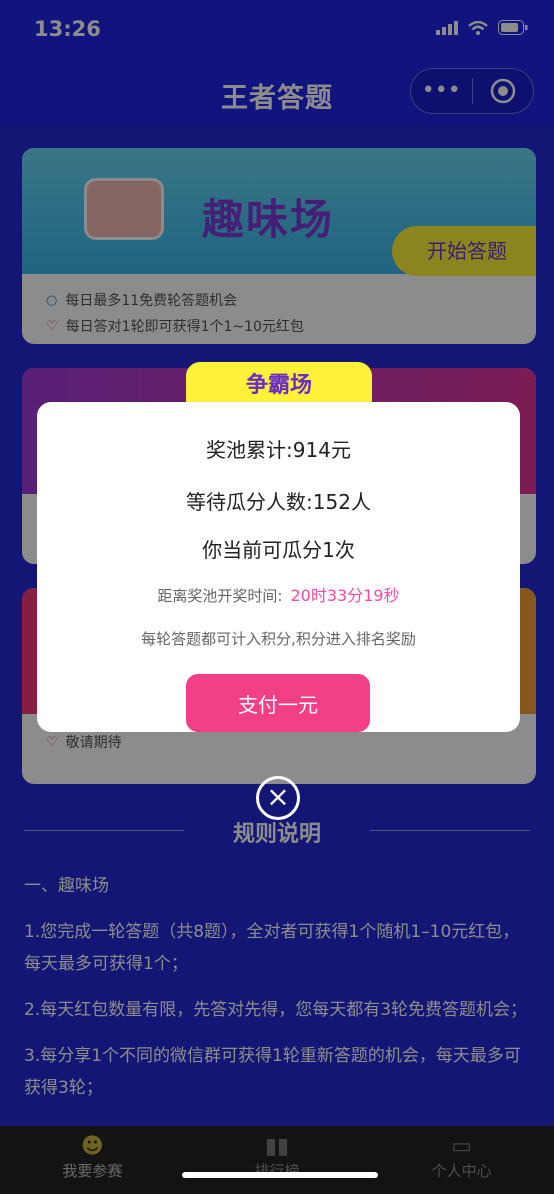 Image resolution: width=554 pixels, height=1194 pixels. Describe the element at coordinates (220, 596) in the screenshot. I see `countdown-label: 距离奖池开奖时间:` at that location.